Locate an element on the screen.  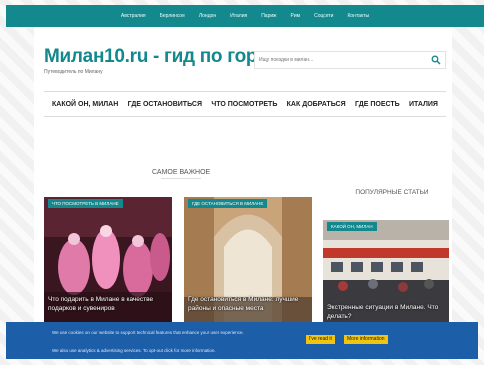
section-heading: САМОЕ ВАЖНОЕ is located at coordinates (181, 174).